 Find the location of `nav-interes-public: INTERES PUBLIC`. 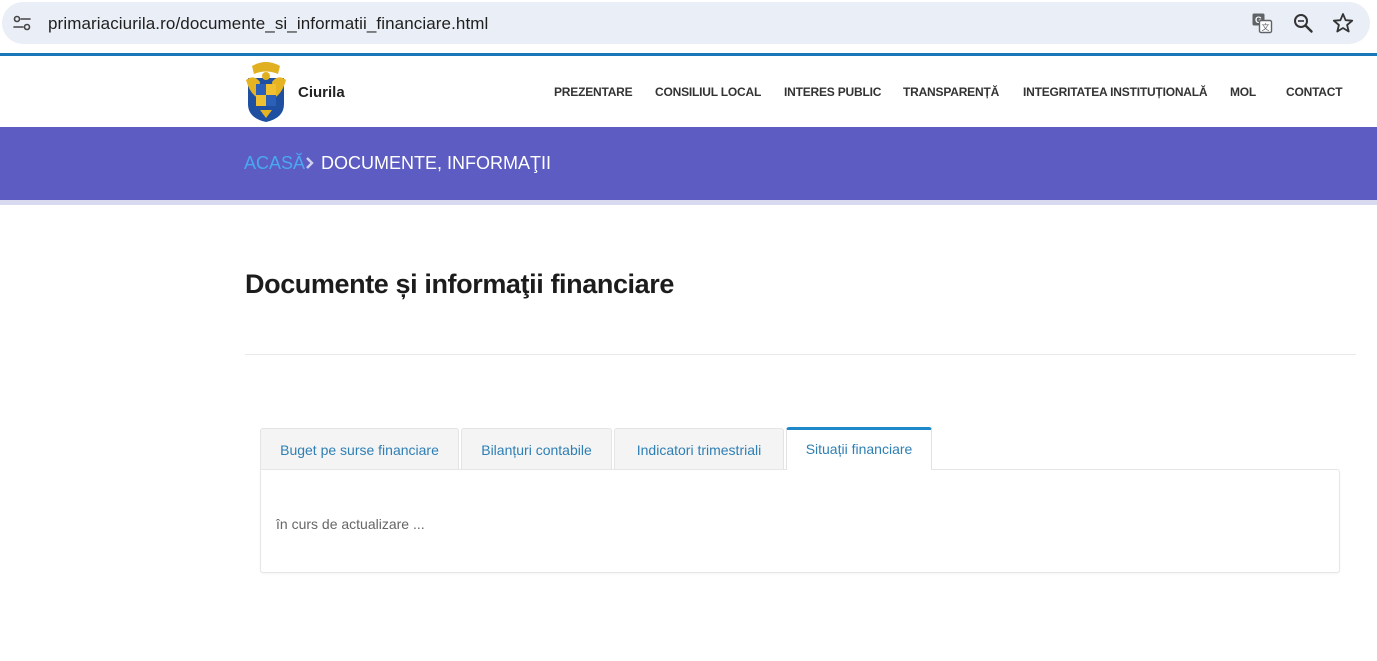

nav-interes-public: INTERES PUBLIC is located at coordinates (832, 92).